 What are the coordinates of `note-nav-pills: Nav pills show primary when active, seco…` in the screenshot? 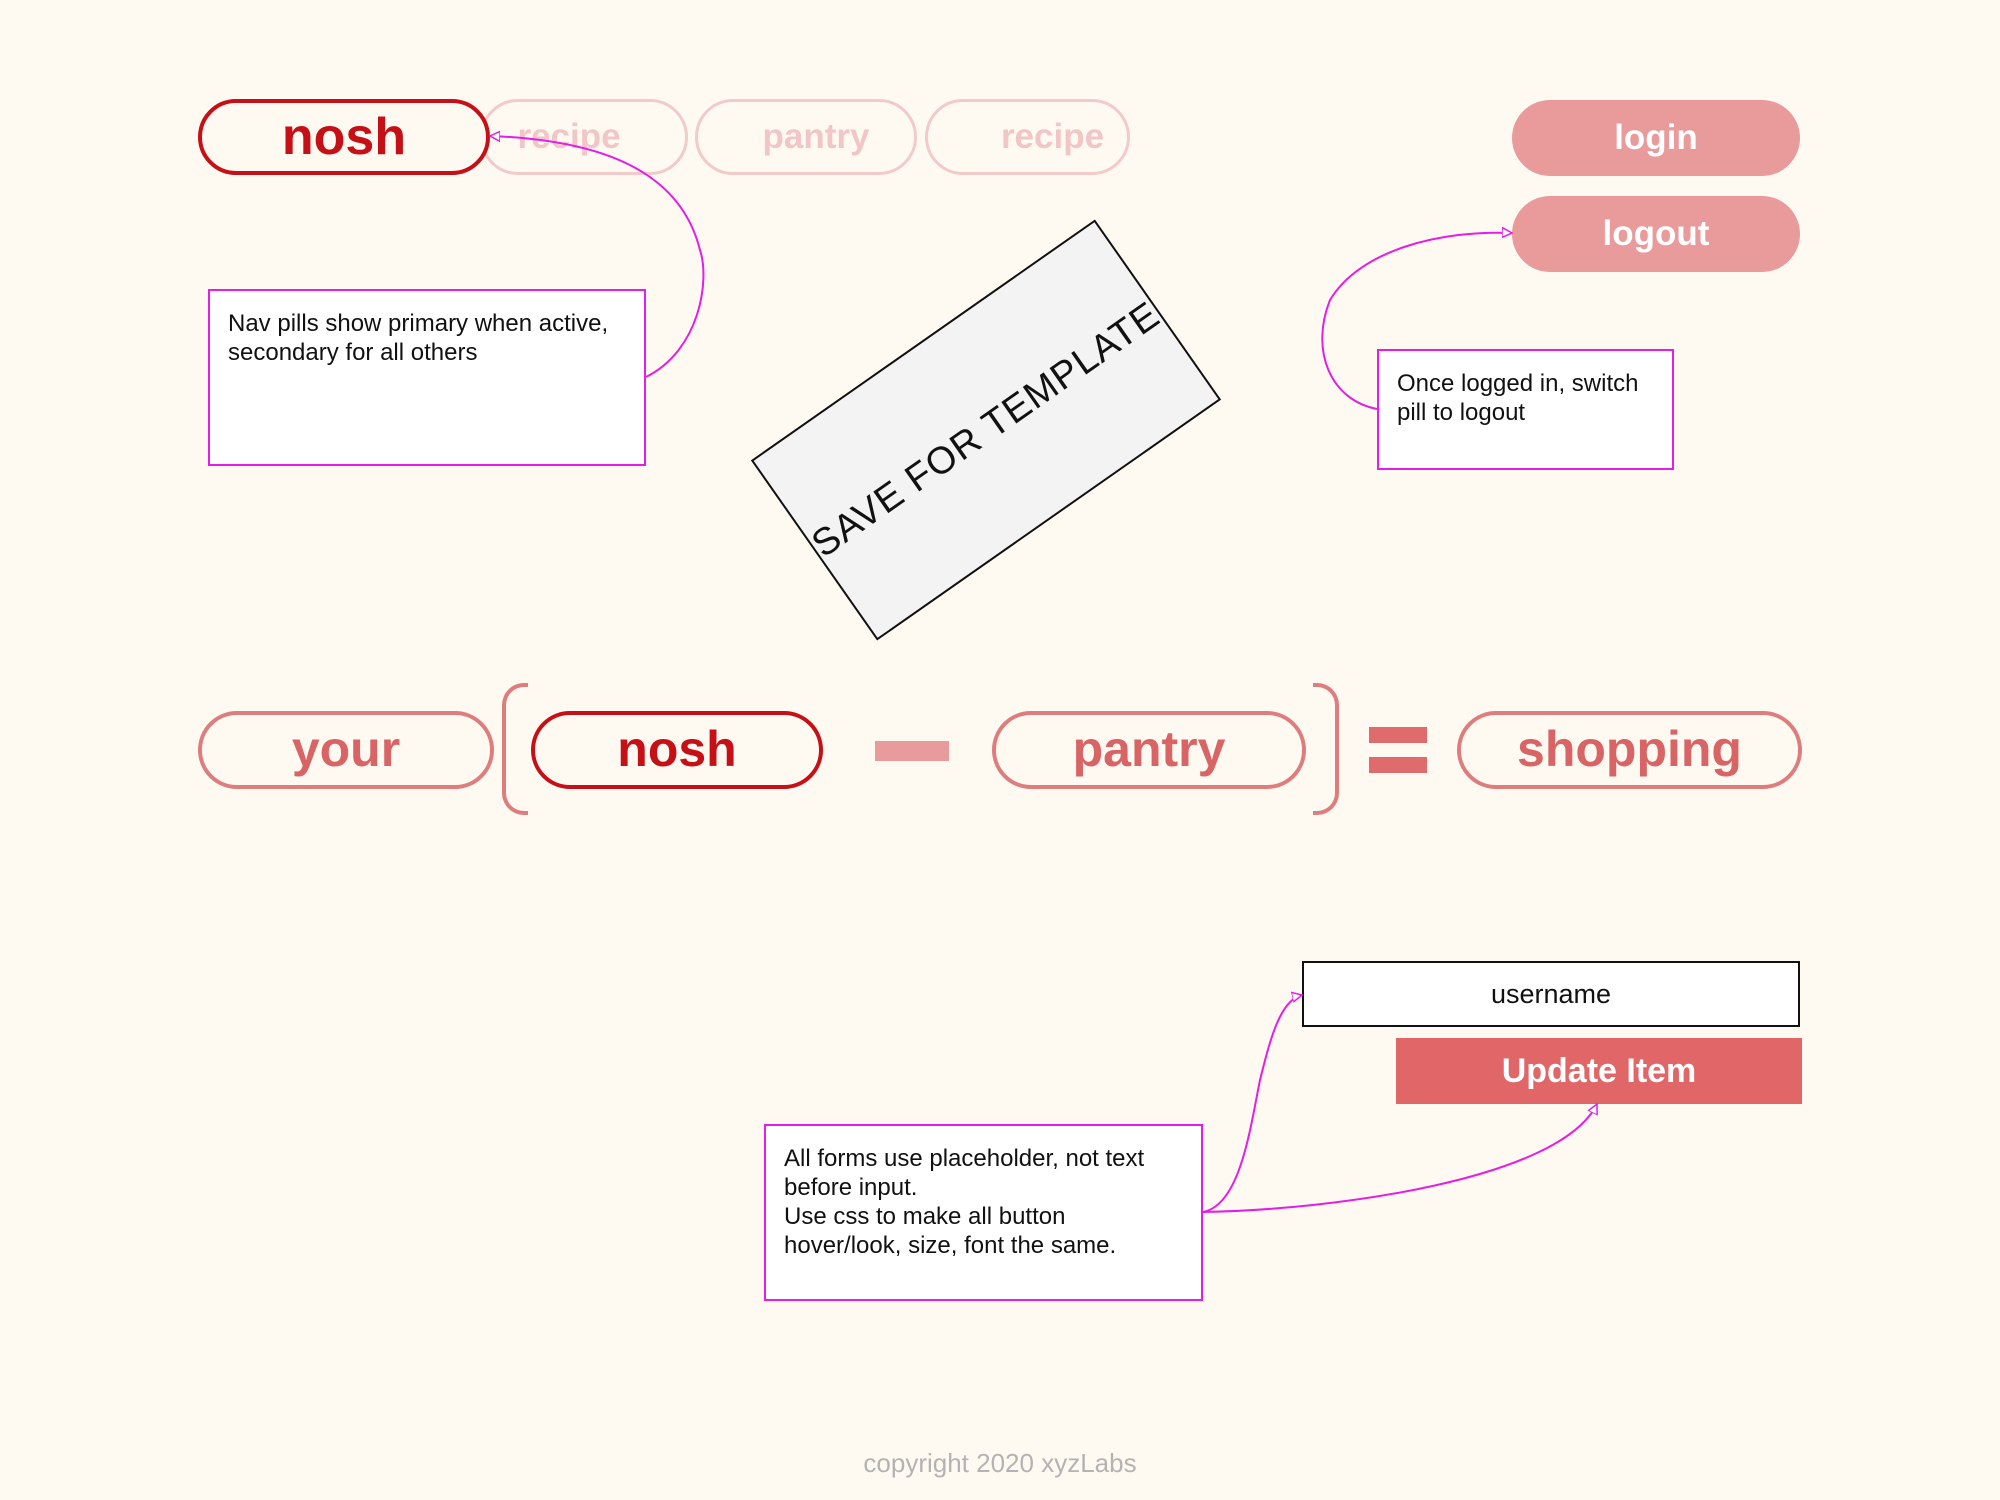 It's located at (427, 377).